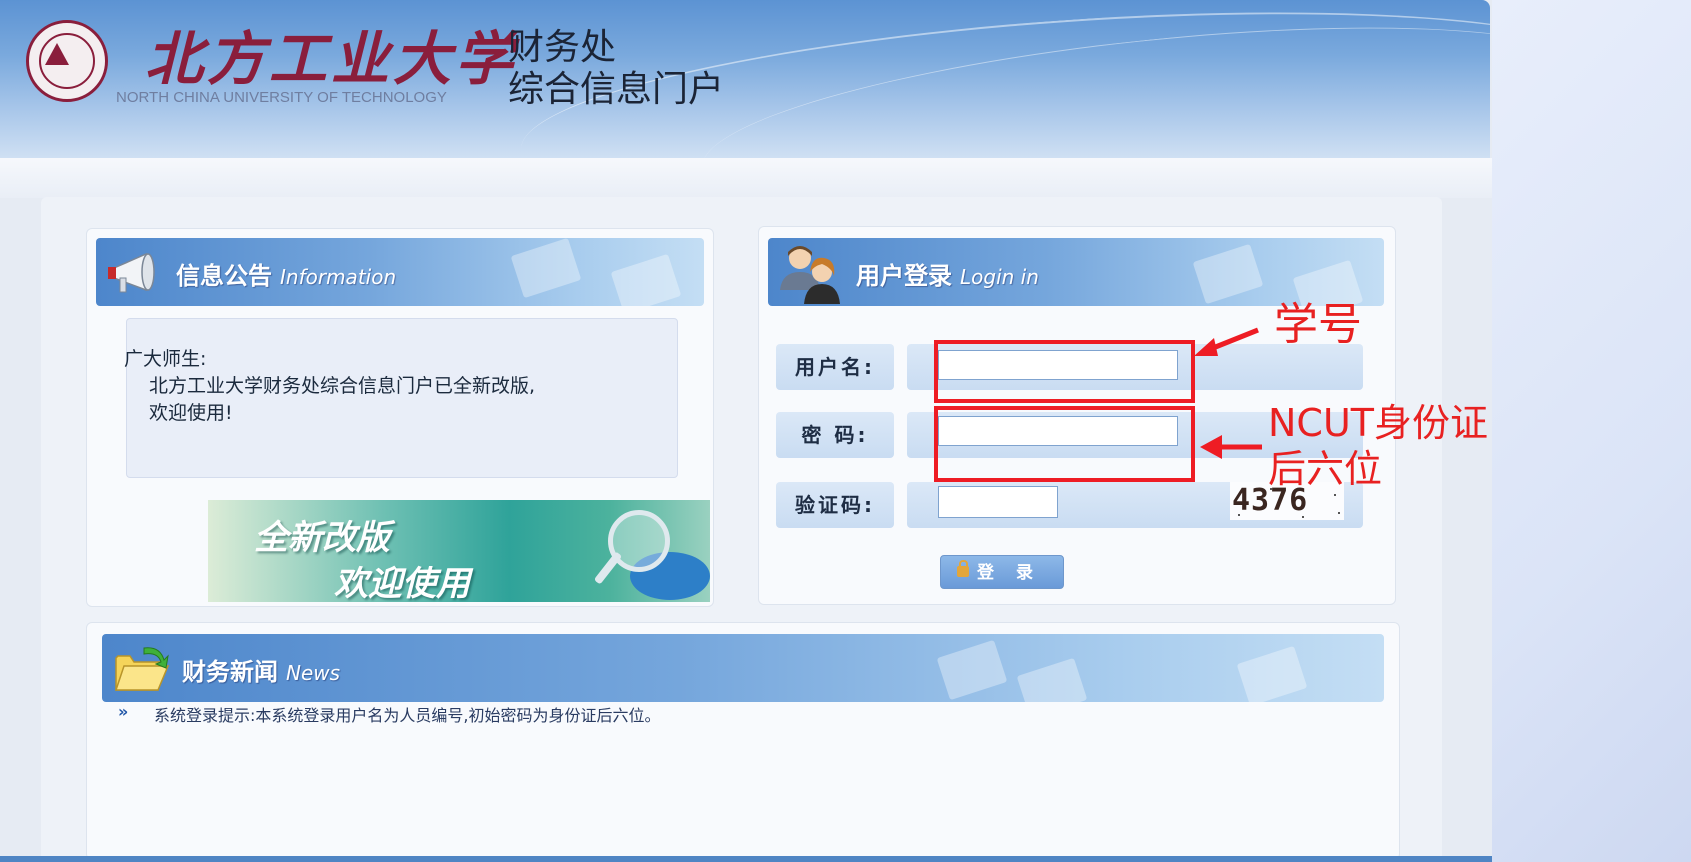 This screenshot has height=862, width=1691. What do you see at coordinates (963, 568) in the screenshot?
I see `lock-icon` at bounding box center [963, 568].